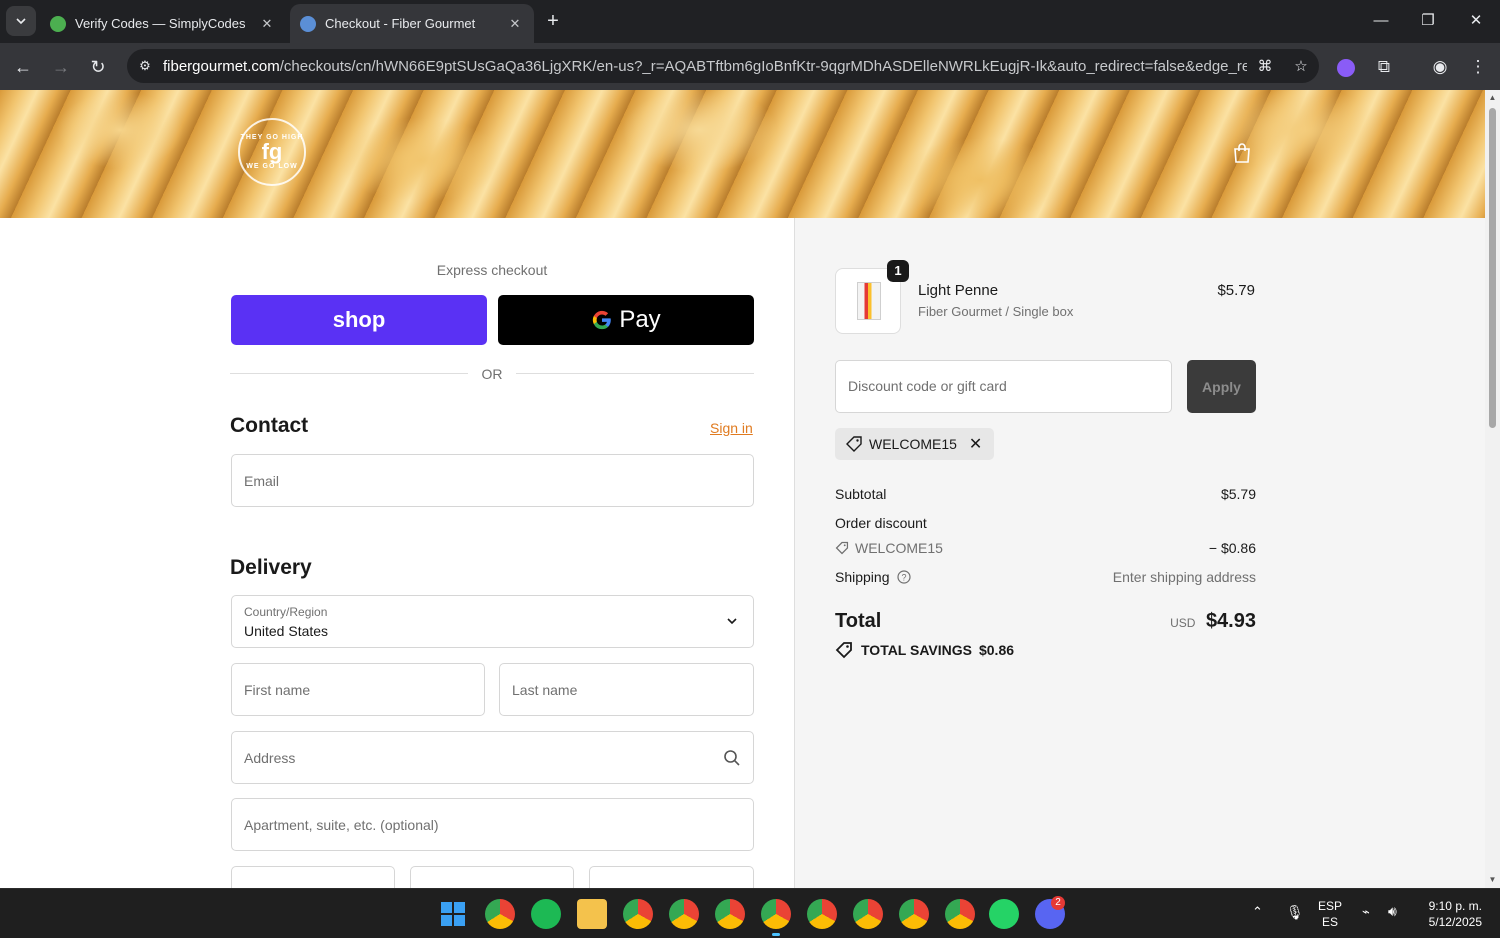  Describe the element at coordinates (742, 154) in the screenshot. I see `hero-banner: THEY GO HIGH fg WE GO LOW` at that location.